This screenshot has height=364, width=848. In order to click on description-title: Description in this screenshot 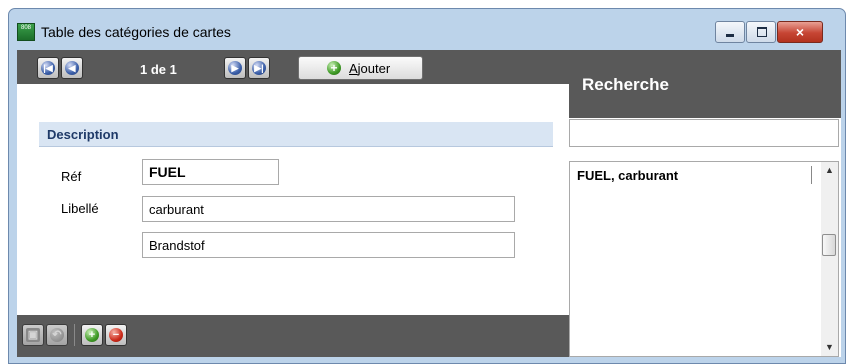, I will do `click(83, 134)`.